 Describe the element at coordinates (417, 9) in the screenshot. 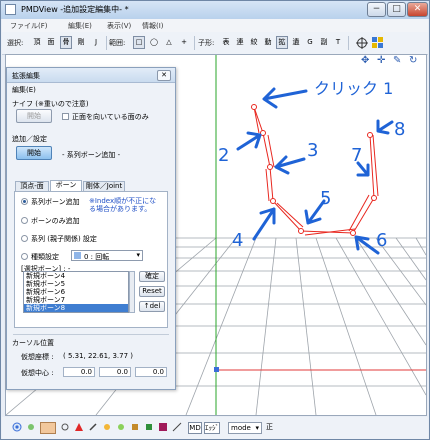

I see `close-button: ✕` at that location.